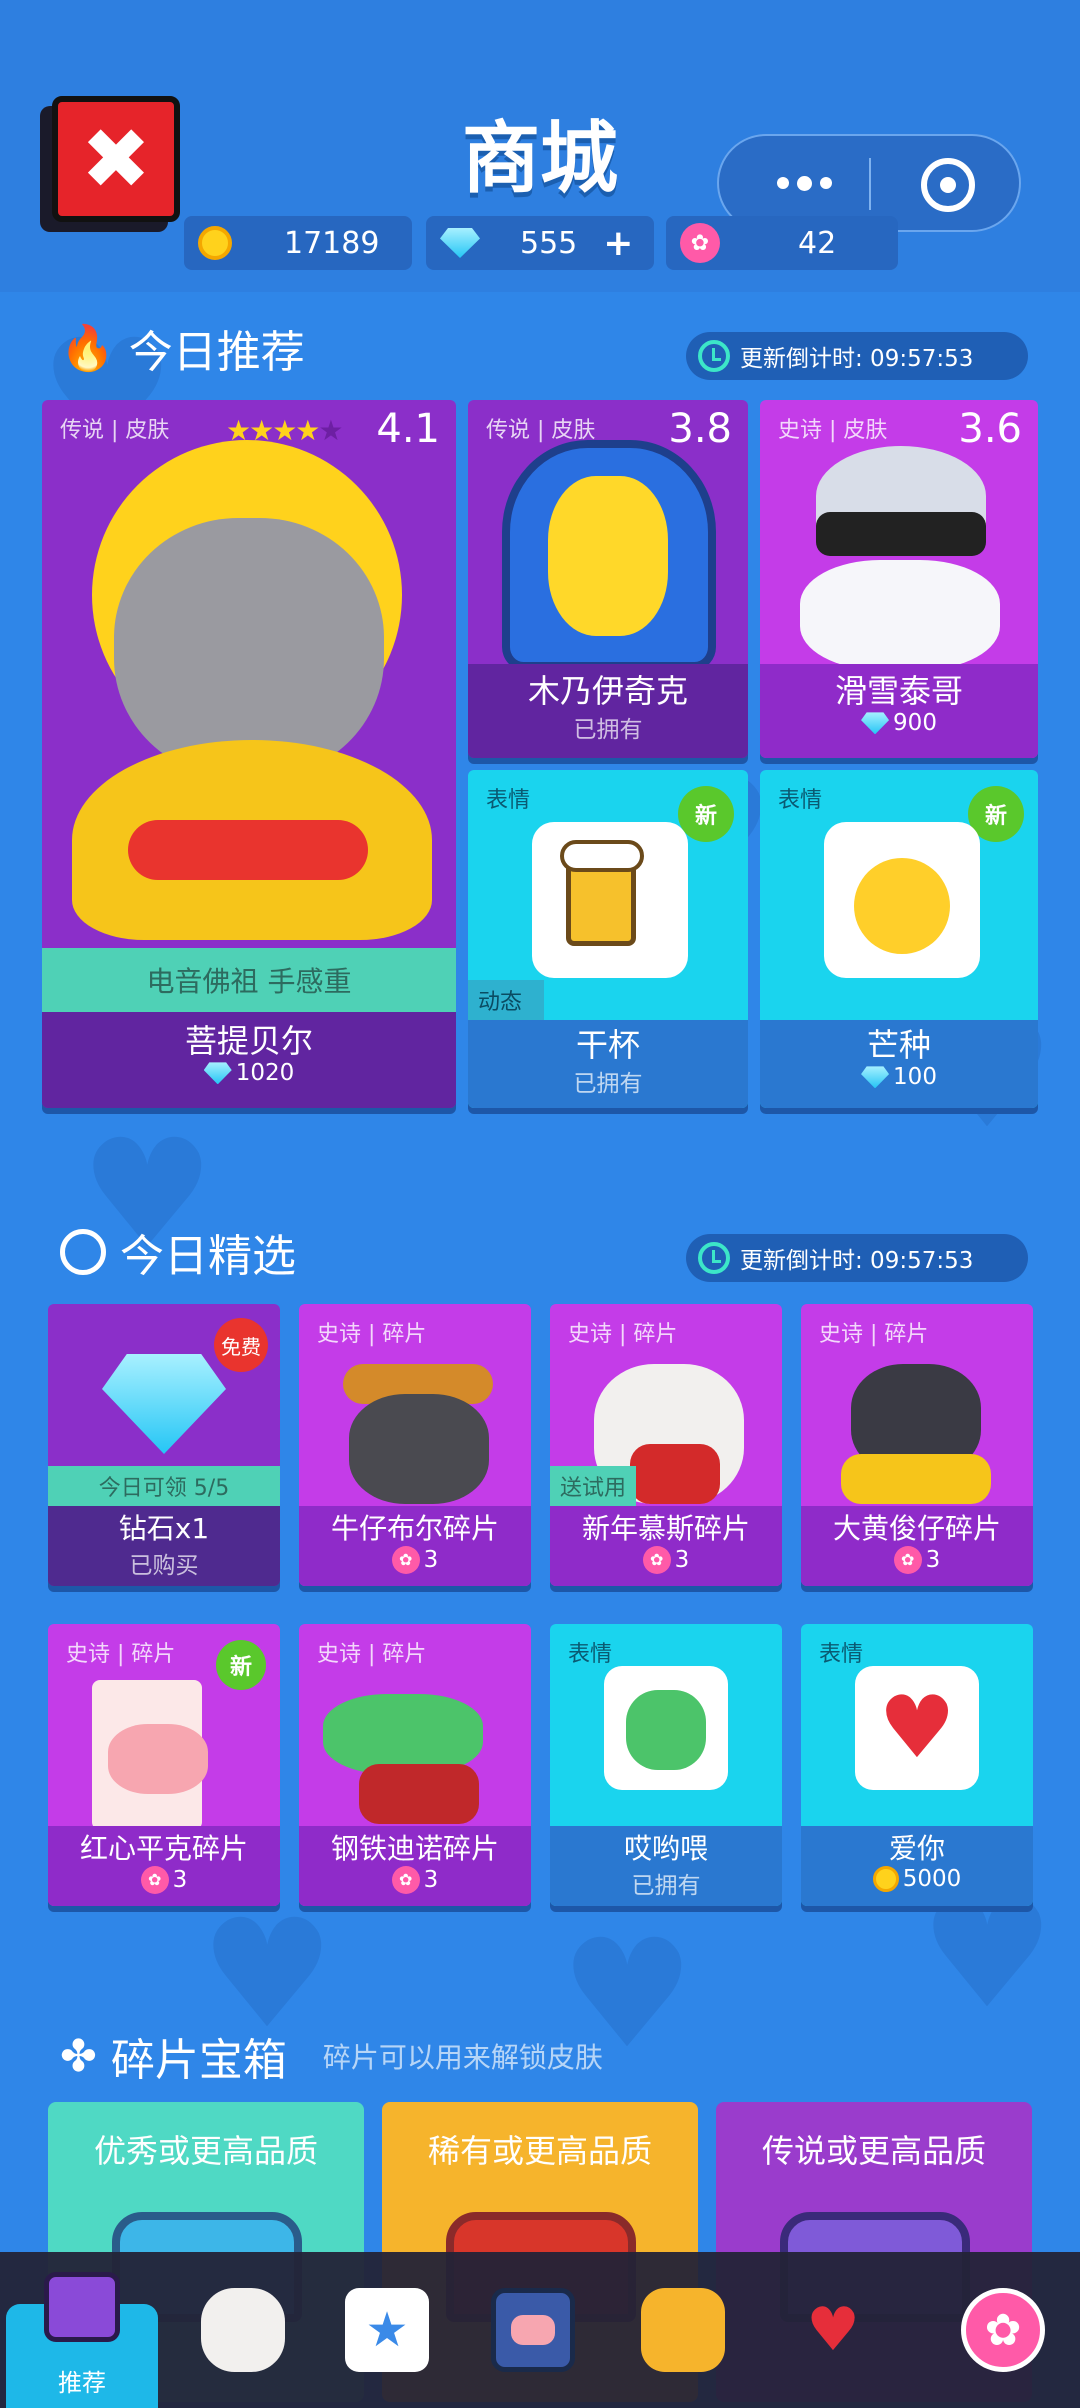 This screenshot has height=2408, width=1080. What do you see at coordinates (675, 1474) in the screenshot?
I see `lion-costume-image` at bounding box center [675, 1474].